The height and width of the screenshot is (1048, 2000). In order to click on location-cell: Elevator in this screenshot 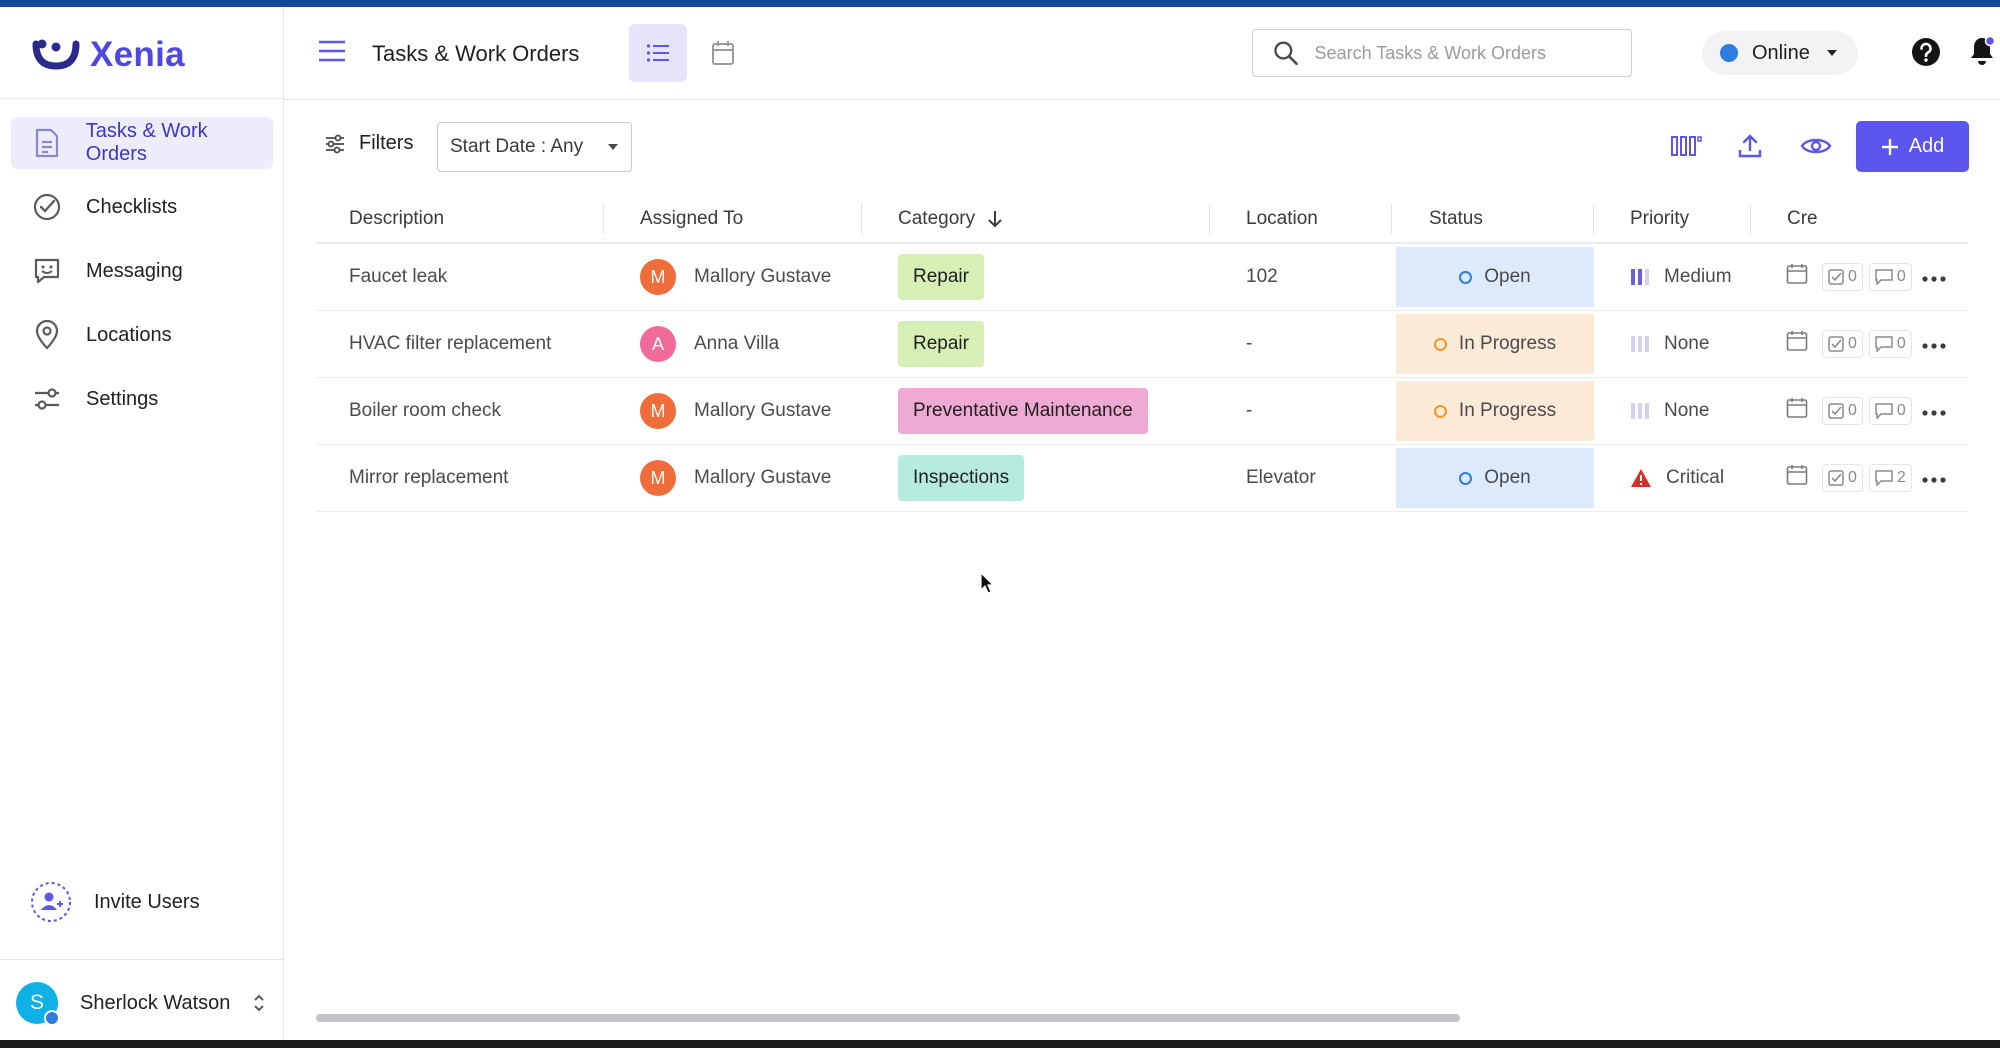, I will do `click(1281, 478)`.